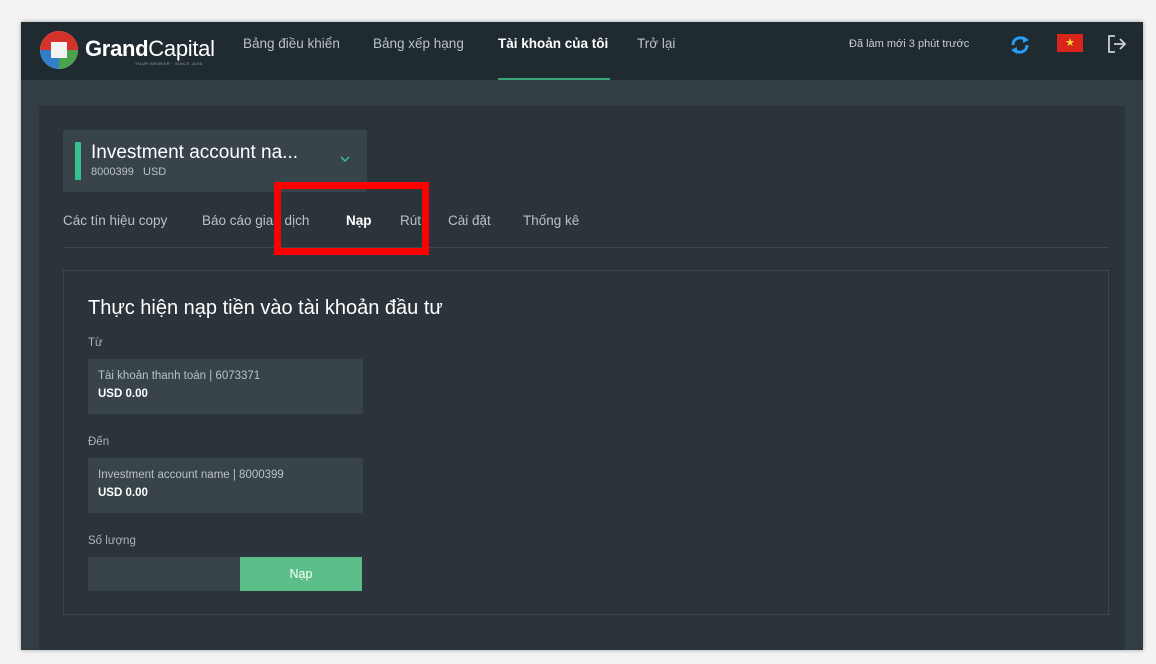 This screenshot has width=1156, height=664. Describe the element at coordinates (554, 79) in the screenshot. I see `nav-active-indicator` at that location.